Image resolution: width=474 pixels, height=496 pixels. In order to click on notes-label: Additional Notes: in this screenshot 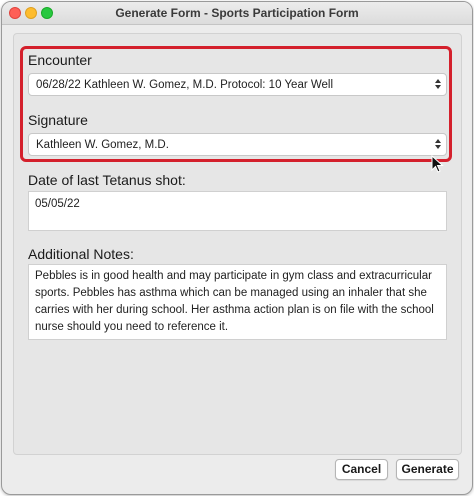, I will do `click(81, 254)`.